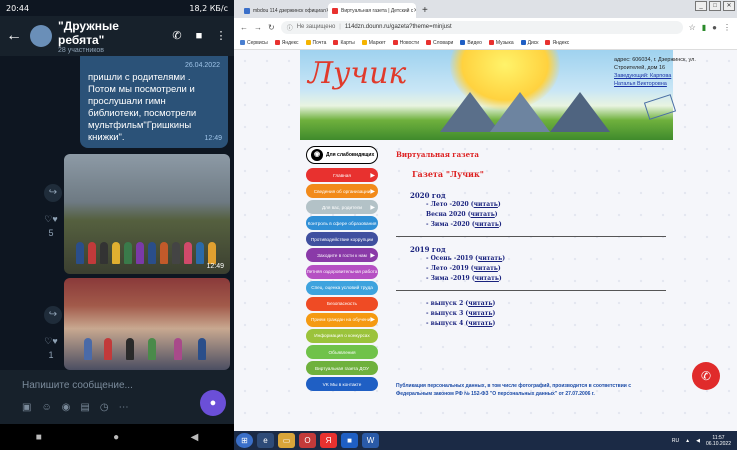 This screenshot has width=737, height=450. Describe the element at coordinates (372, 10) in the screenshot. I see `tab-gazeta: Виртуальная газета | Детский с ✕` at that location.